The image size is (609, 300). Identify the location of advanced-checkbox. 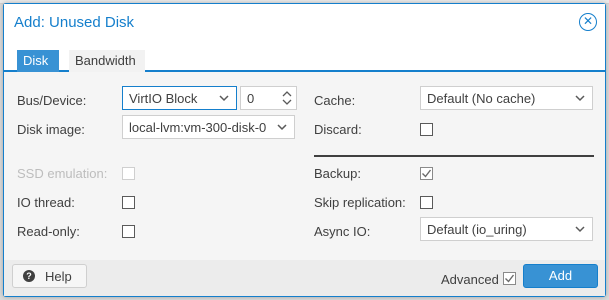
(509, 278).